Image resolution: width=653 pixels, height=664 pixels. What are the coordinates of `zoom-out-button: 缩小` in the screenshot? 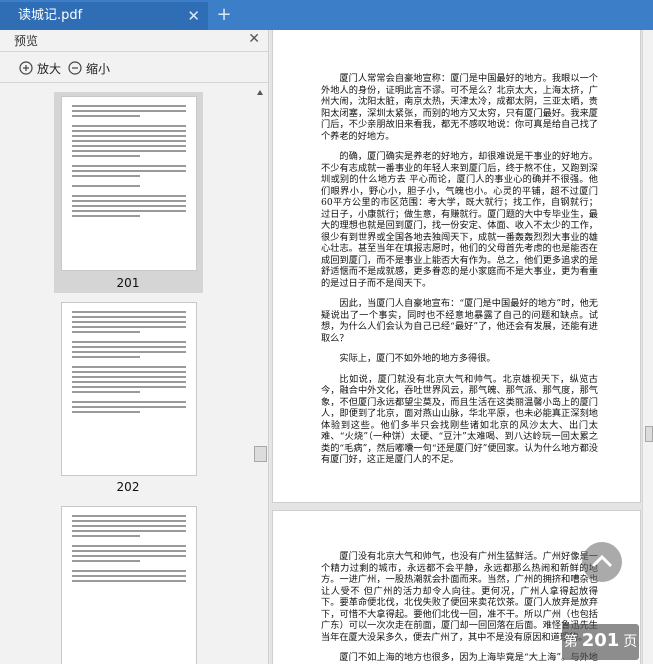 It's located at (89, 68).